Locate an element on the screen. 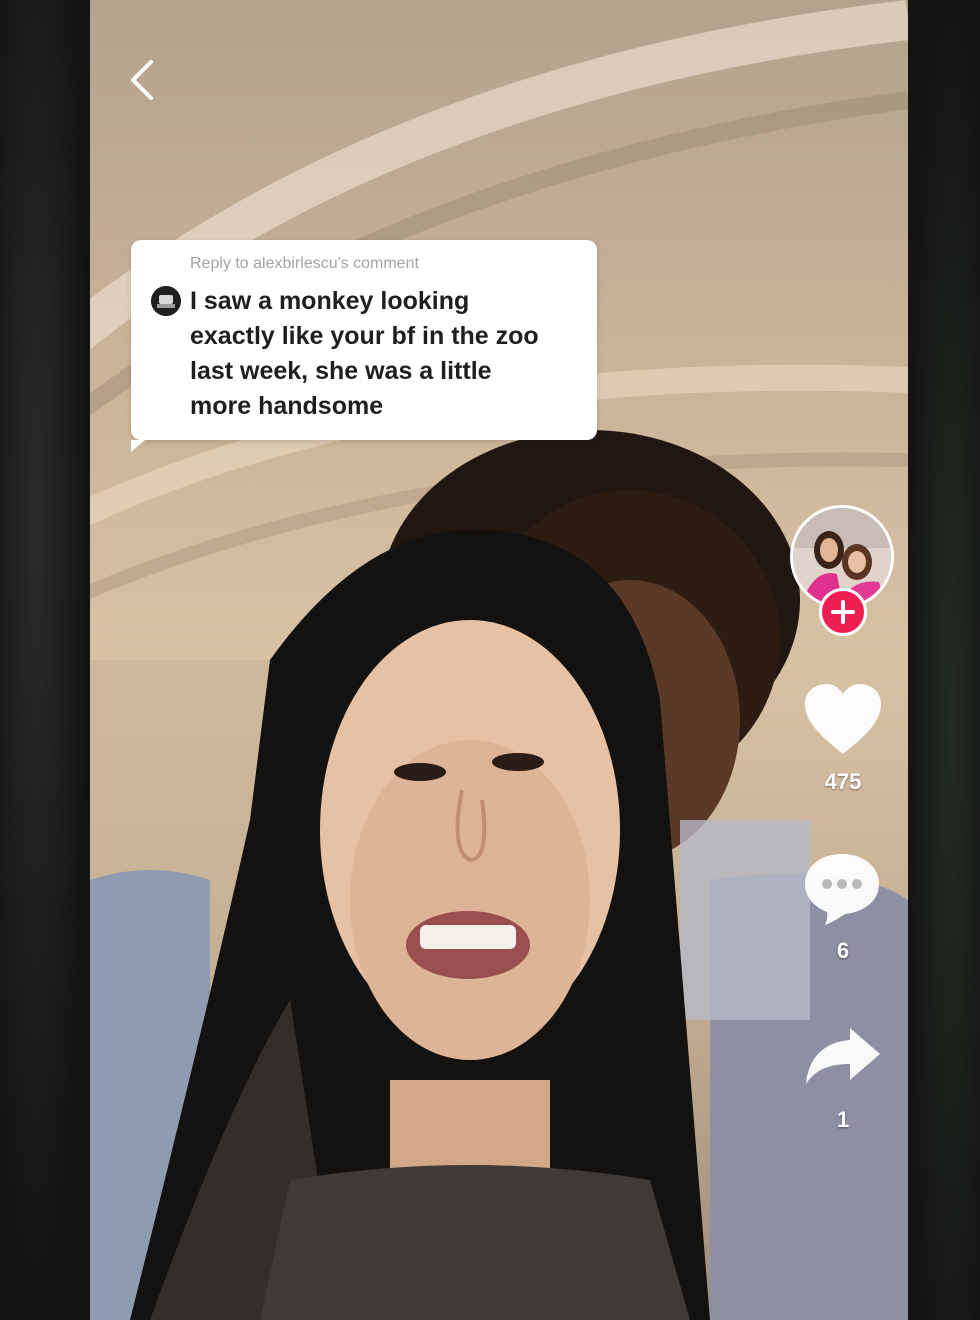 The image size is (980, 1320). comment-button is located at coordinates (842, 889).